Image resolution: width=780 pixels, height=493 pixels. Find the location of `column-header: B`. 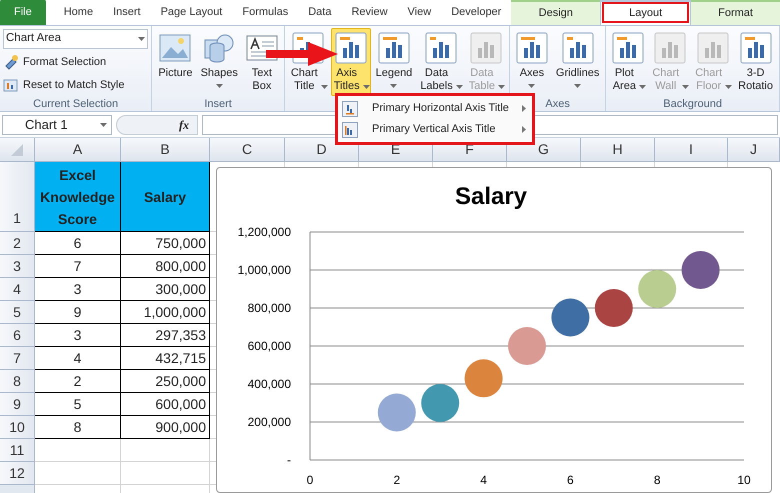

column-header: B is located at coordinates (165, 150).